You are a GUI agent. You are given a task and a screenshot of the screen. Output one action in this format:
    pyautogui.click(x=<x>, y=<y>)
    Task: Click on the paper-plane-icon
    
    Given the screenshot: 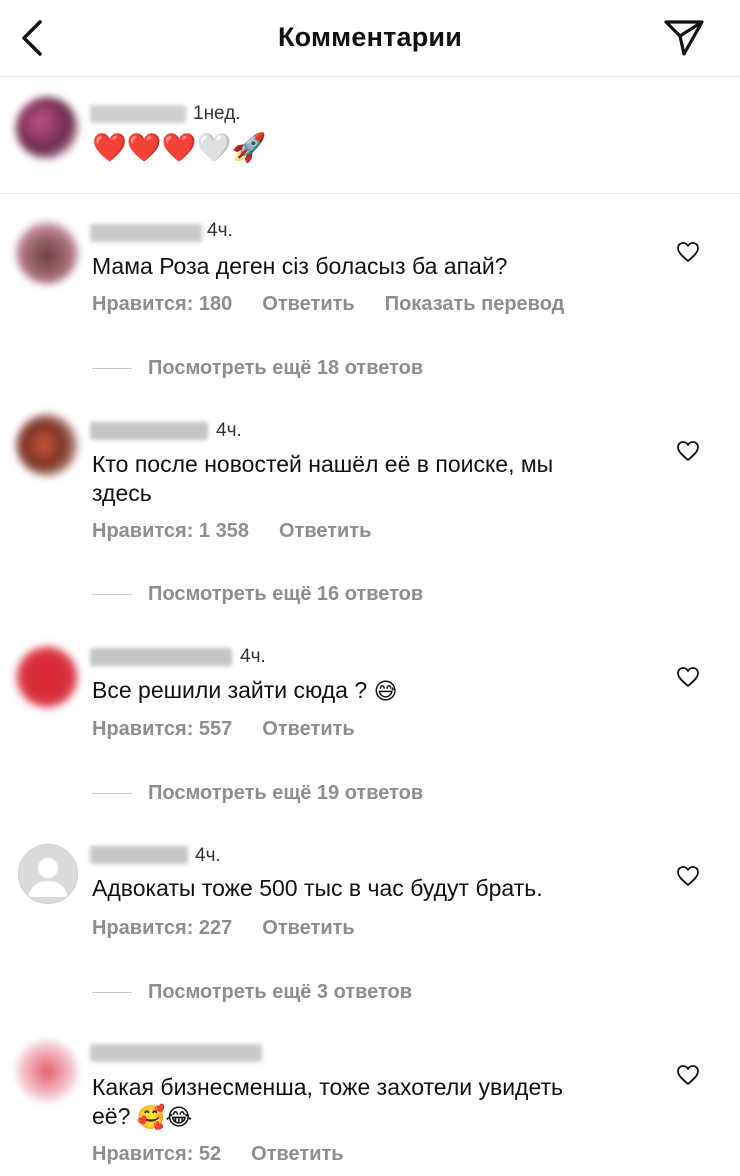 What is the action you would take?
    pyautogui.click(x=684, y=38)
    